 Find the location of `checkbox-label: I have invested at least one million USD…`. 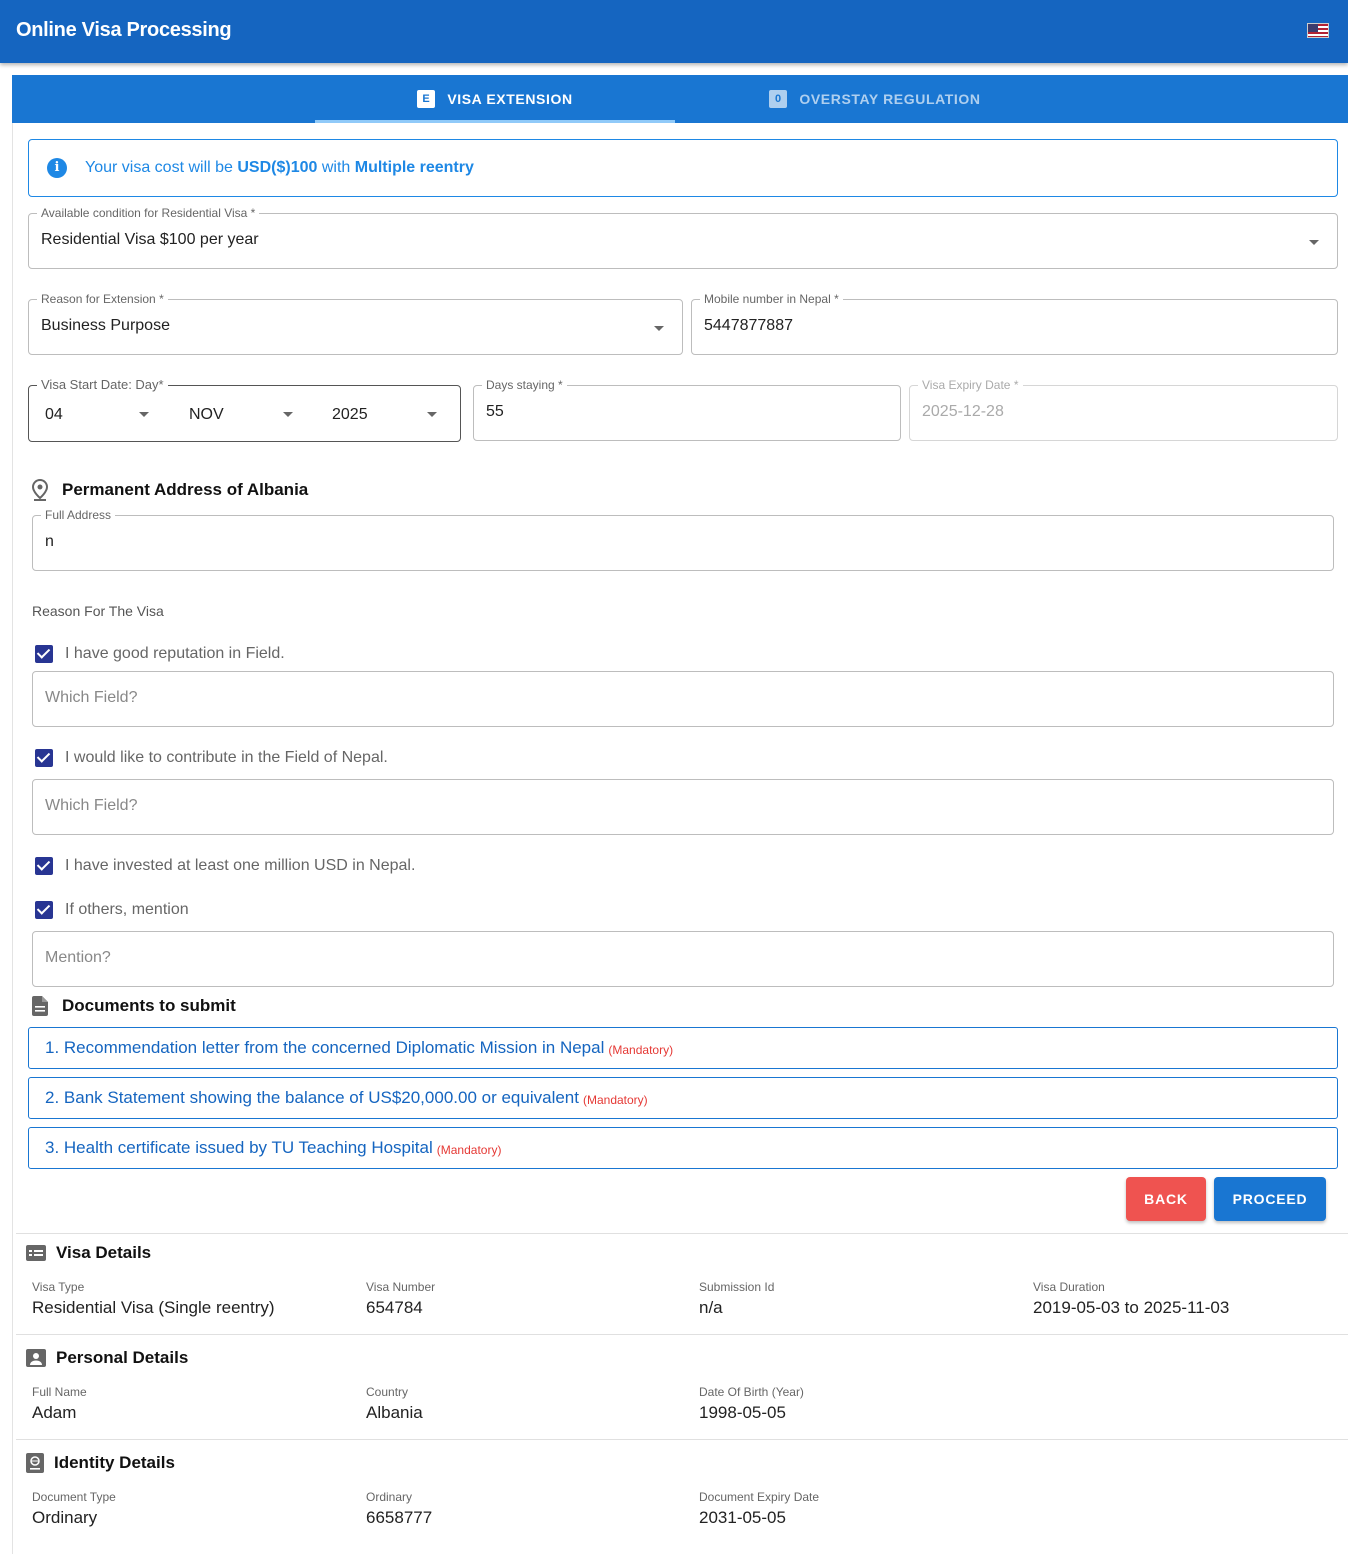

checkbox-label: I have invested at least one million USD… is located at coordinates (240, 865).